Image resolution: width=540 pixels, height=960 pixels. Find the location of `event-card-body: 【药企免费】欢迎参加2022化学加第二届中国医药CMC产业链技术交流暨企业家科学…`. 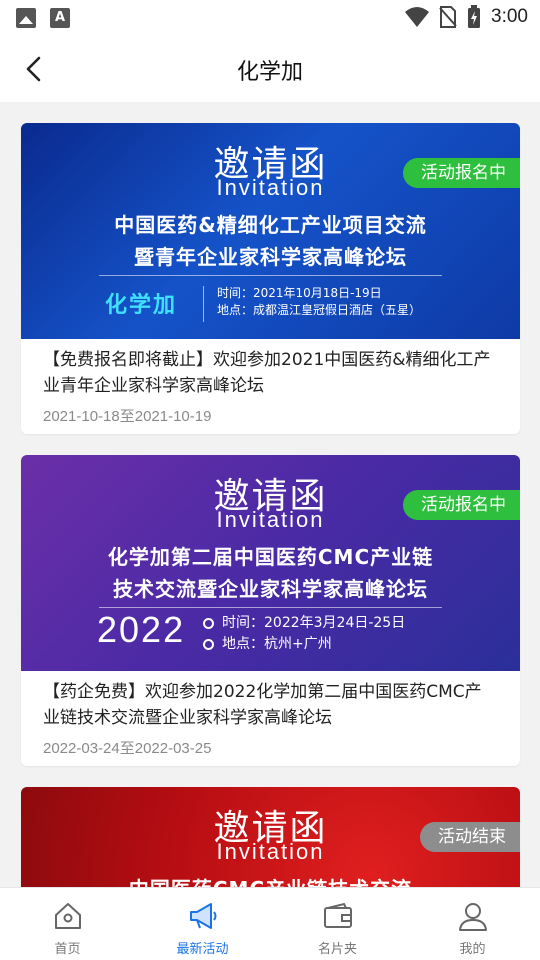

event-card-body: 【药企免费】欢迎参加2022化学加第二届中国医药CMC产业链技术交流暨企业家科学… is located at coordinates (270, 718).